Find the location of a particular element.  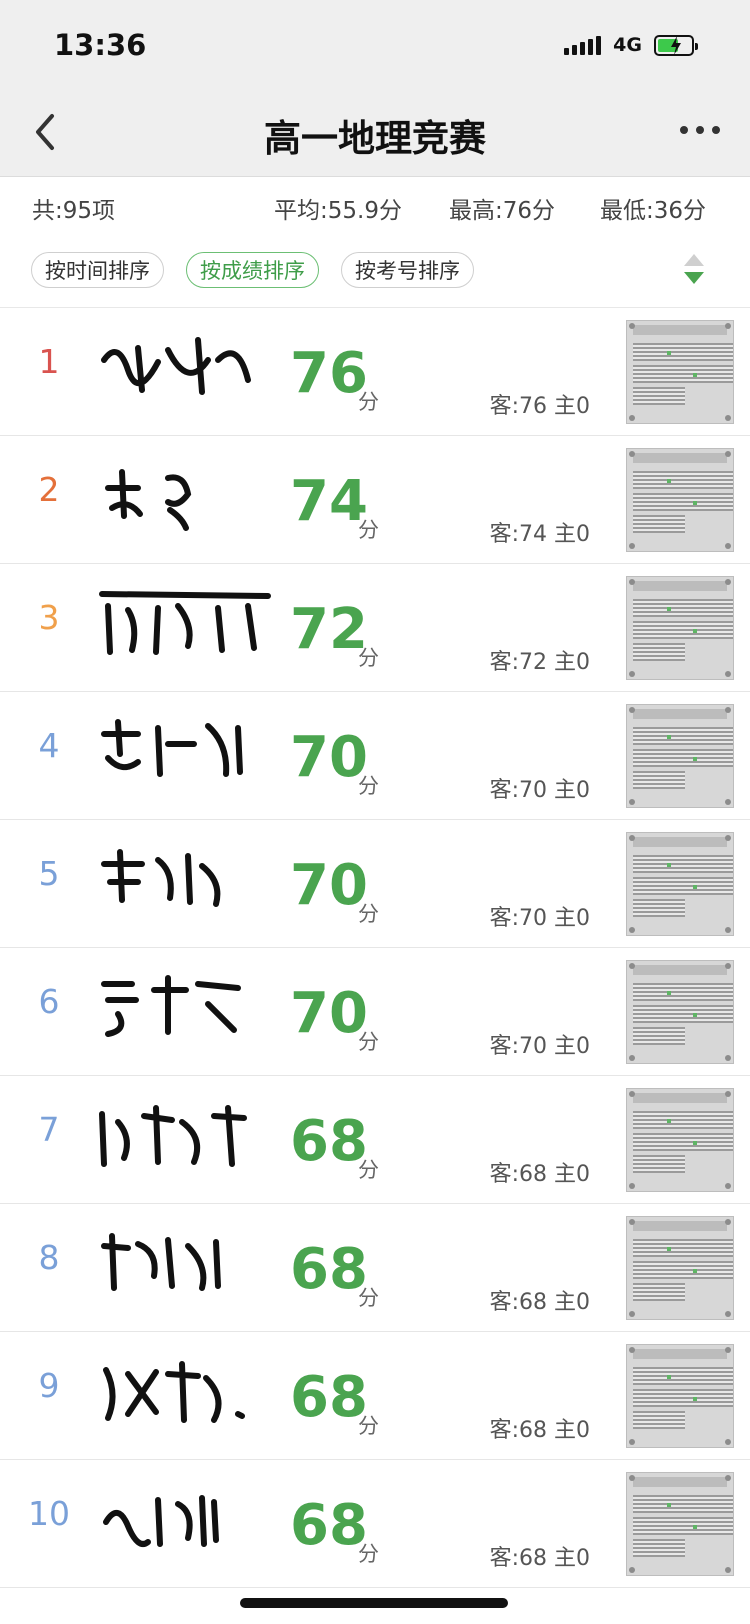

status-icons: 4G is located at coordinates (631, 45).